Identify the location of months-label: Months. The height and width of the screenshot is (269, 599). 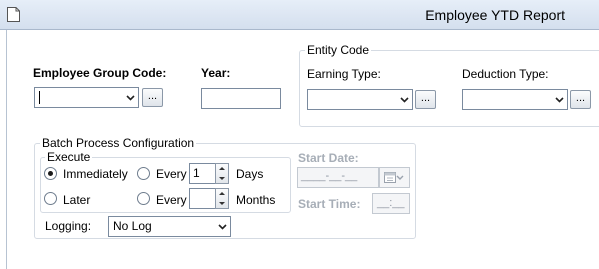
(256, 200).